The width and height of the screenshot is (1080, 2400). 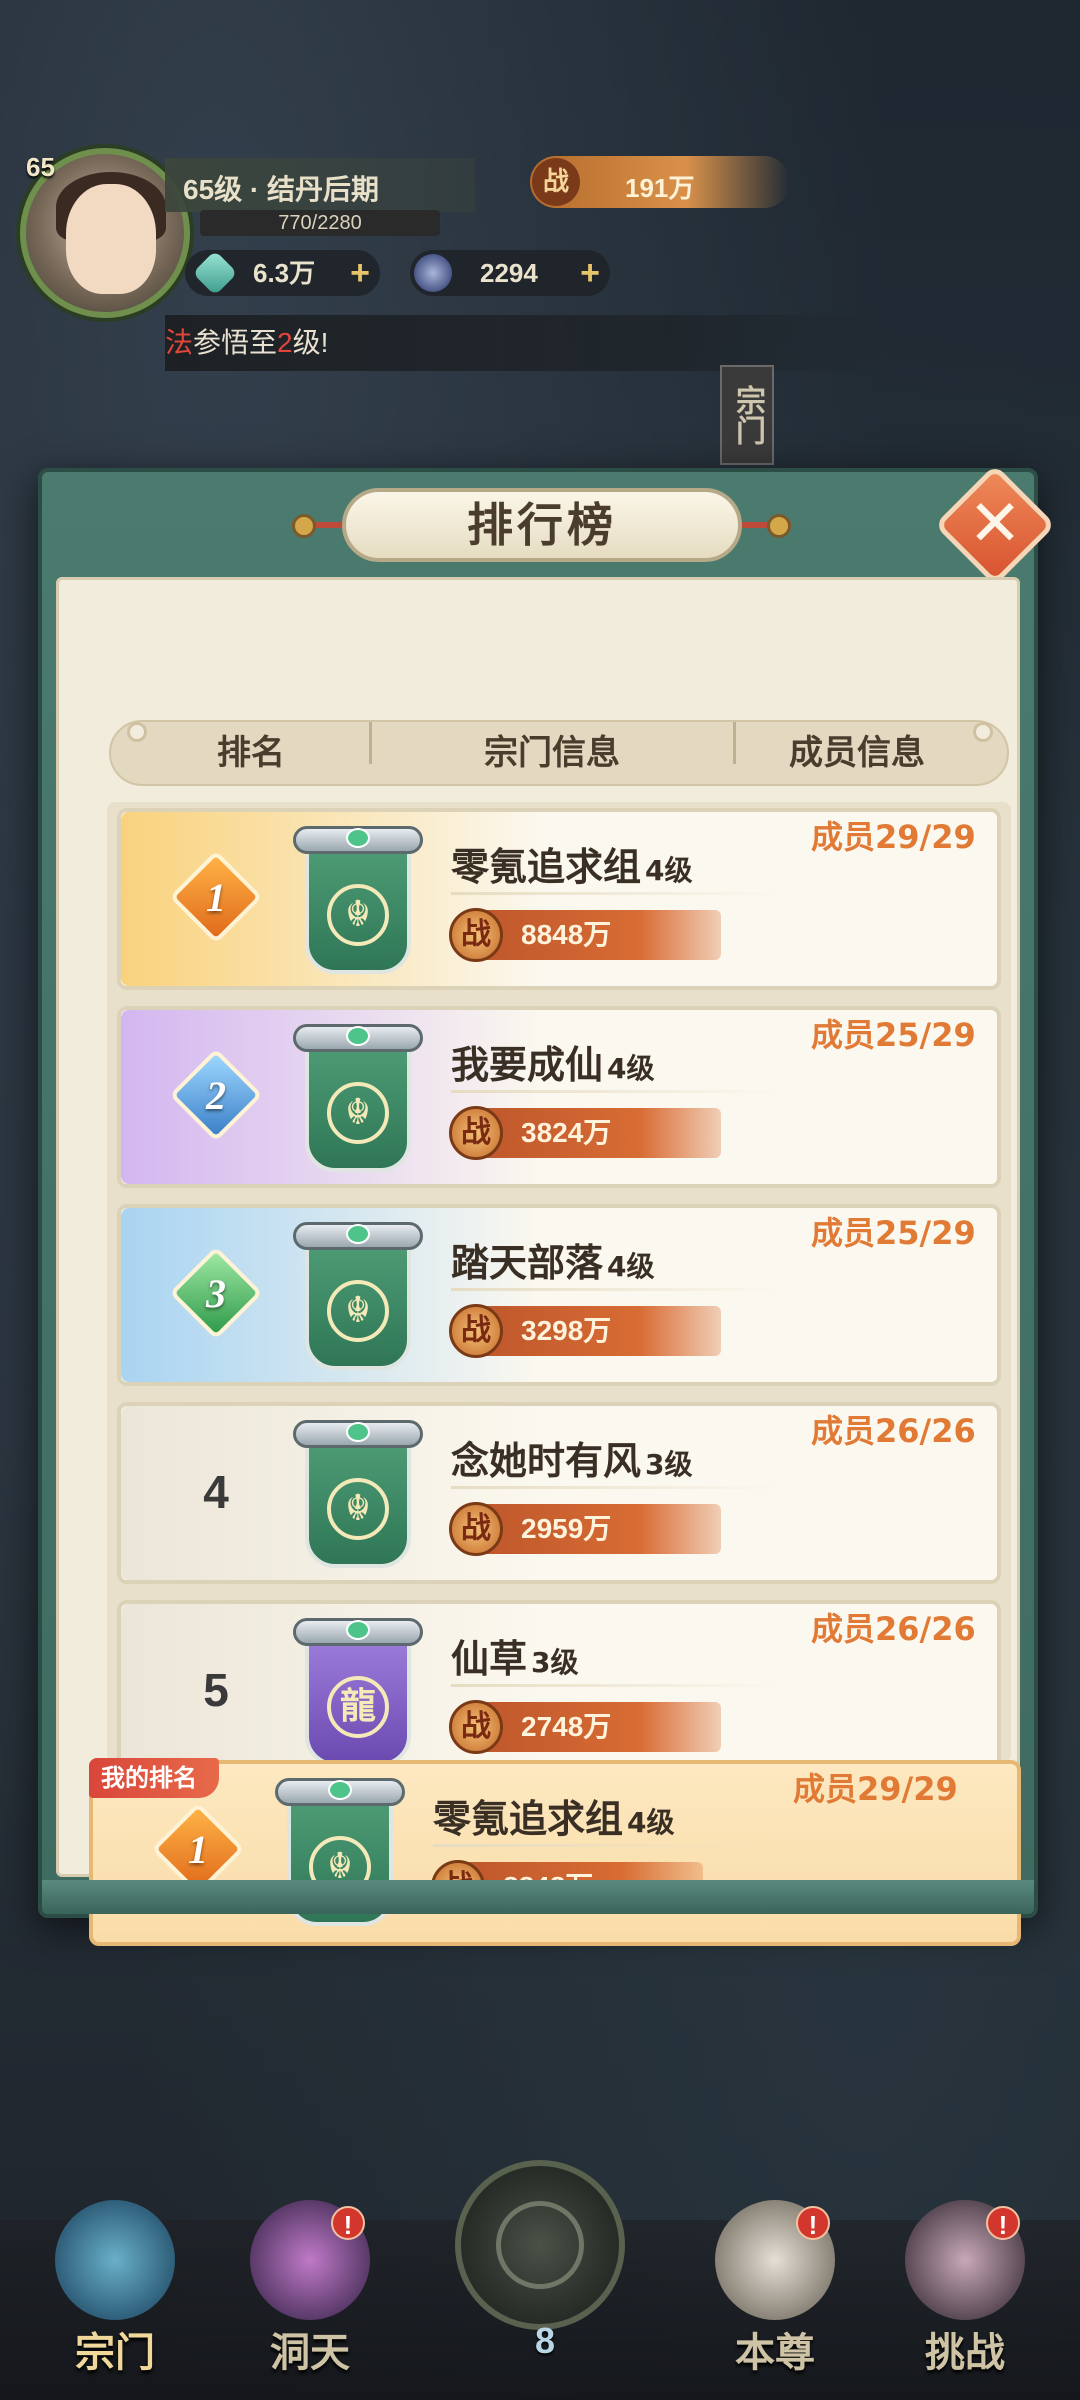 I want to click on nav-center-compass, so click(x=540, y=2245).